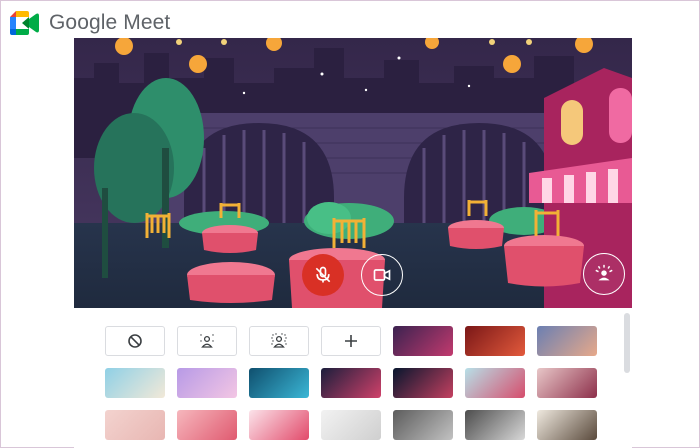 The height and width of the screenshot is (448, 700). I want to click on mic-off-icon, so click(323, 274).